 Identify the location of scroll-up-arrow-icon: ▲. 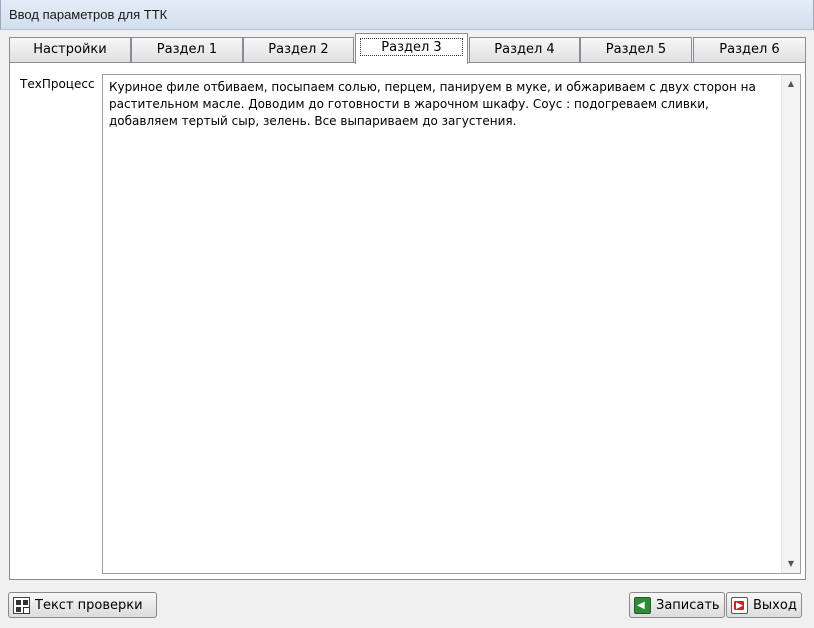
(791, 84).